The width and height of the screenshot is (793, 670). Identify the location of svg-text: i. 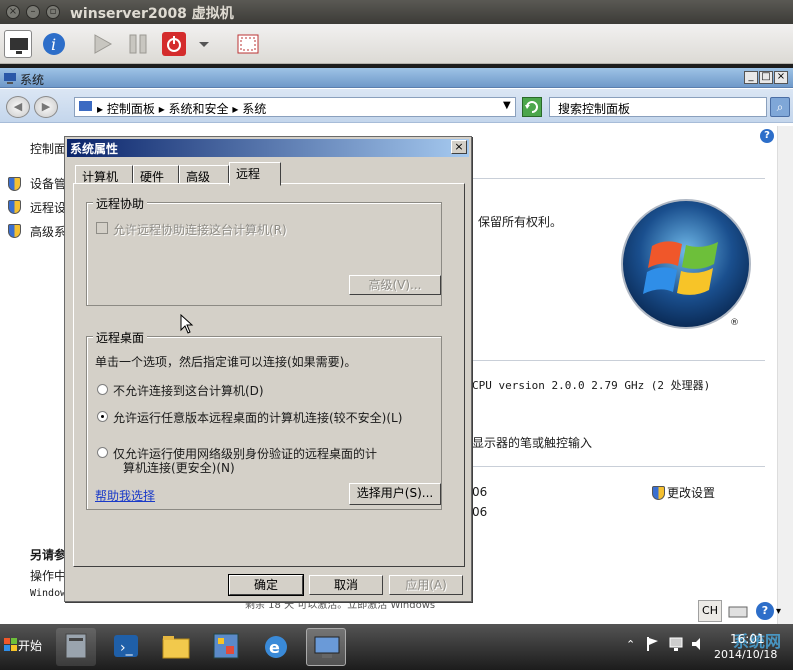
(53, 44).